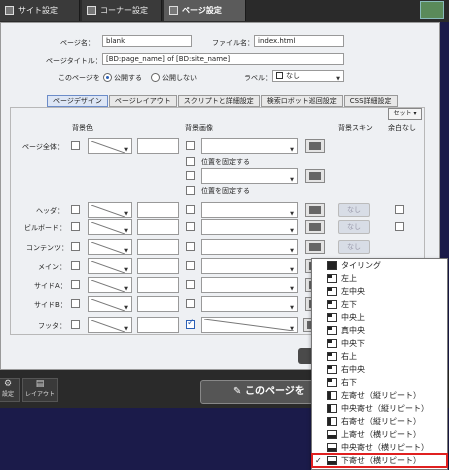  Describe the element at coordinates (379, 434) in the screenshot. I see `menu-item: 上寄せ（横リピート）` at that location.